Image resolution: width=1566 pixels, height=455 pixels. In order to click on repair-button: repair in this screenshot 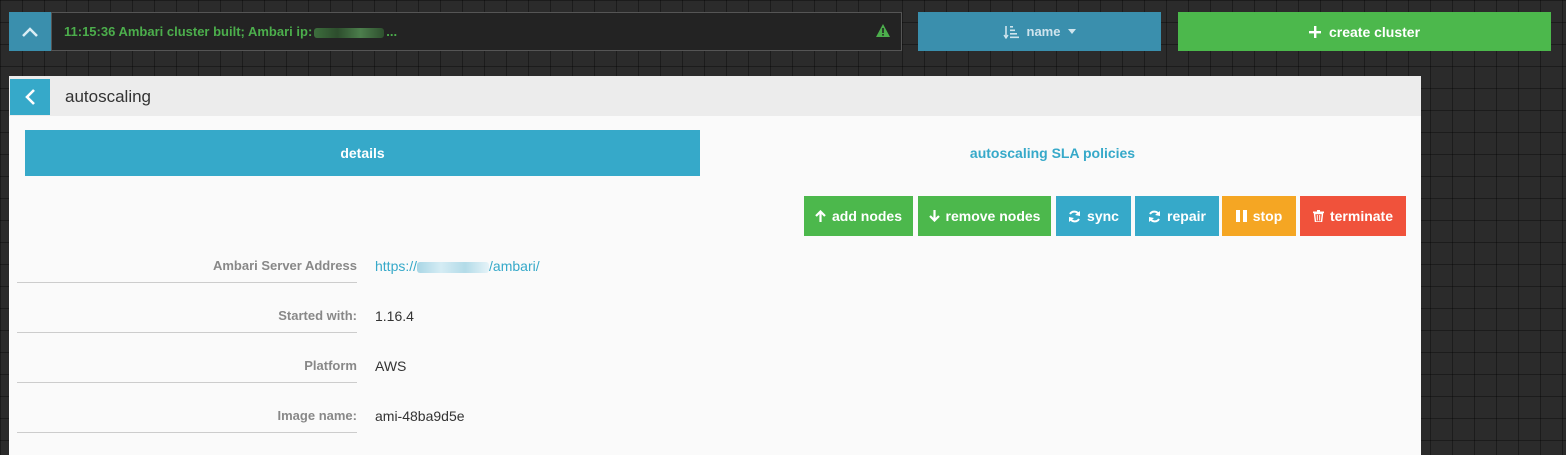, I will do `click(1177, 216)`.